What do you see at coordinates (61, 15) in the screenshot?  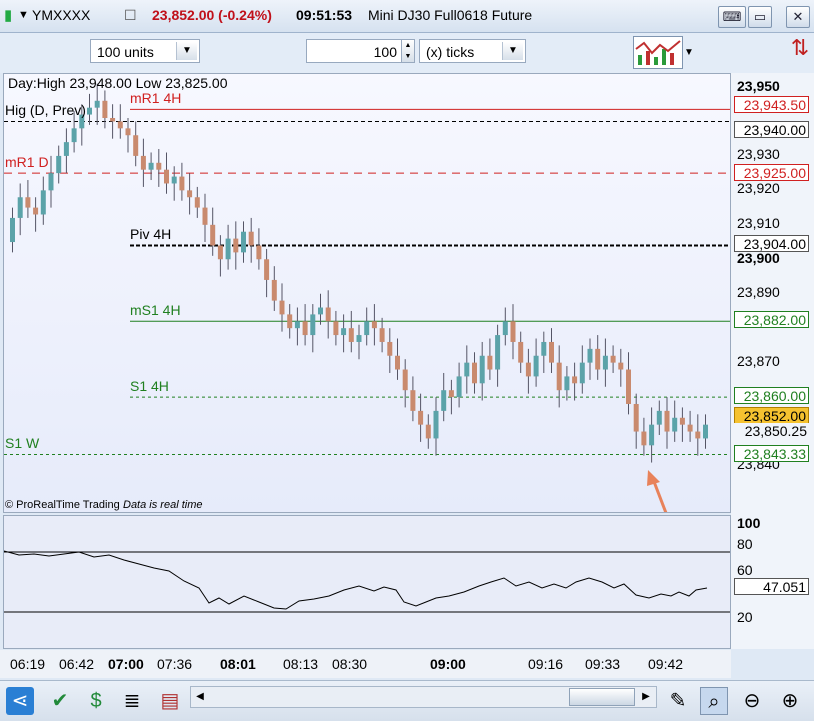 I see `symbol-label: YMXXXX` at bounding box center [61, 15].